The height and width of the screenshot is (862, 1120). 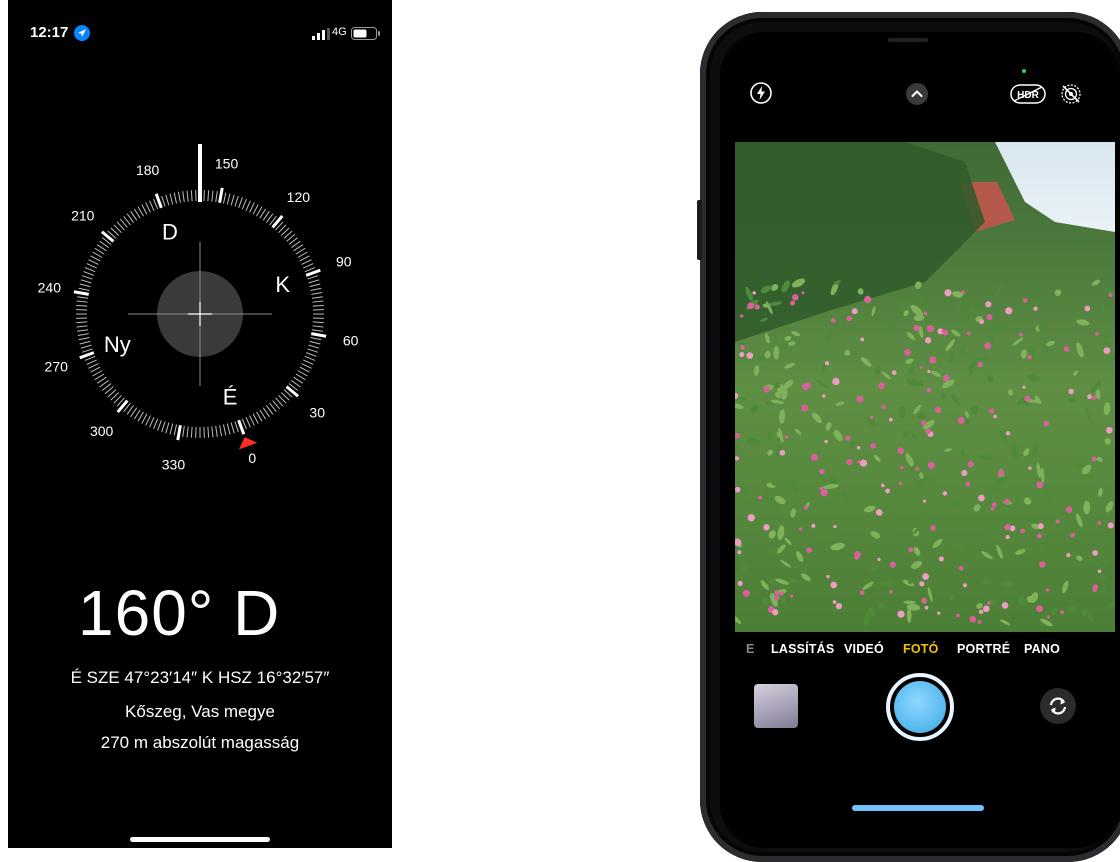 What do you see at coordinates (921, 649) in the screenshot?
I see `mode-photo: FOTÓ` at bounding box center [921, 649].